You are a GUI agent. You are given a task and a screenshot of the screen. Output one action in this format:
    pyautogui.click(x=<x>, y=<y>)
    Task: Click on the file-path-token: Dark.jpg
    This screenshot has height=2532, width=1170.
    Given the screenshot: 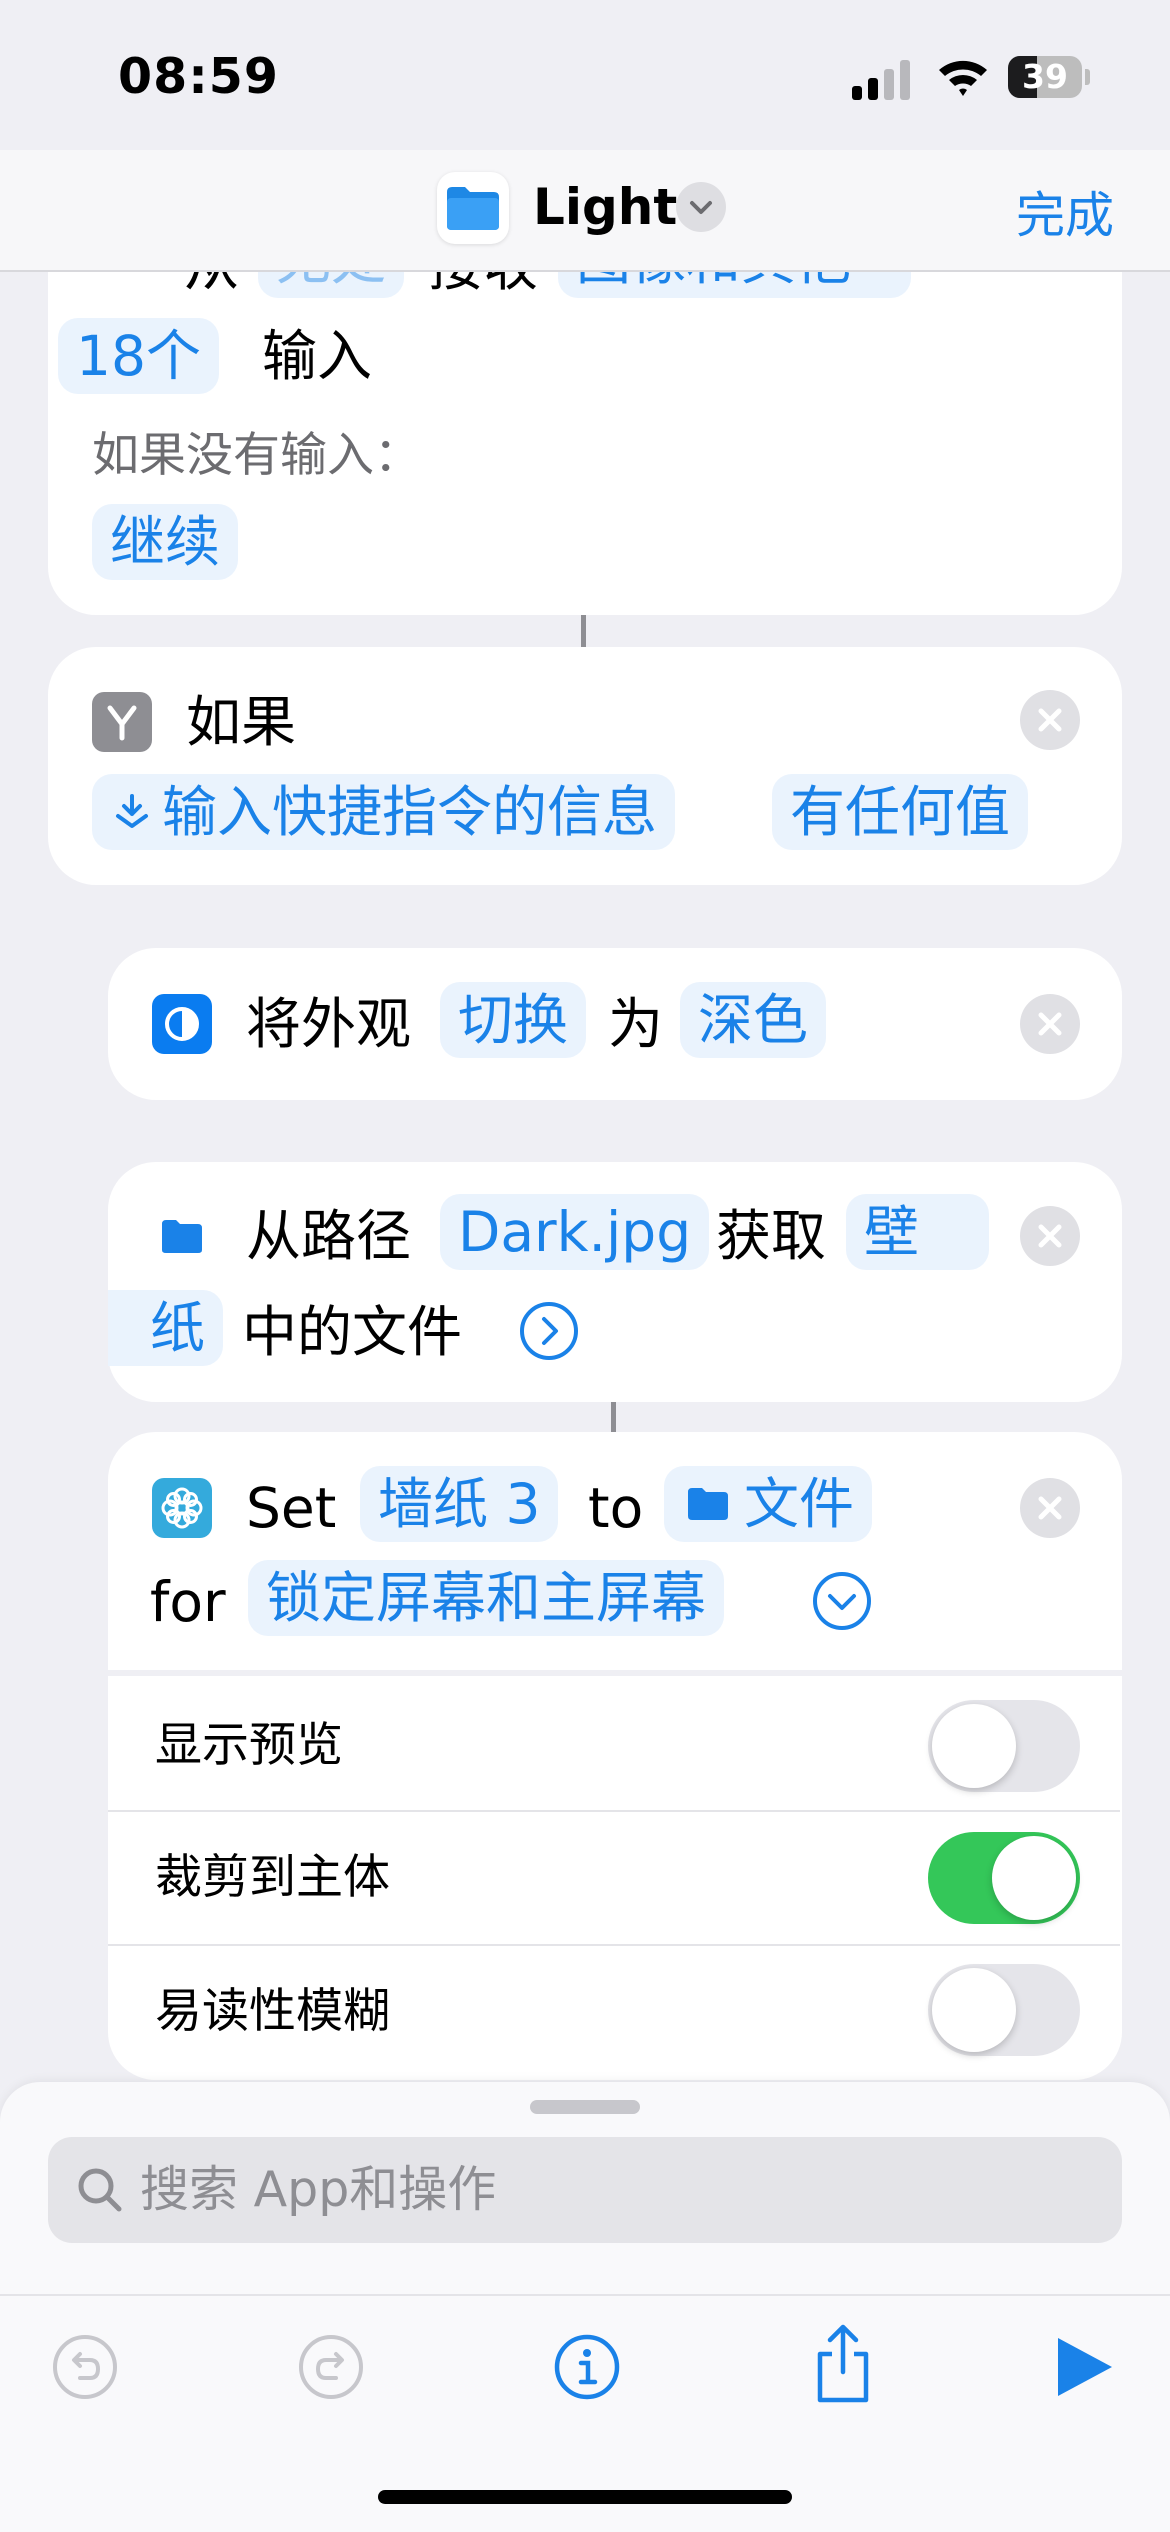 What is the action you would take?
    pyautogui.click(x=575, y=1232)
    